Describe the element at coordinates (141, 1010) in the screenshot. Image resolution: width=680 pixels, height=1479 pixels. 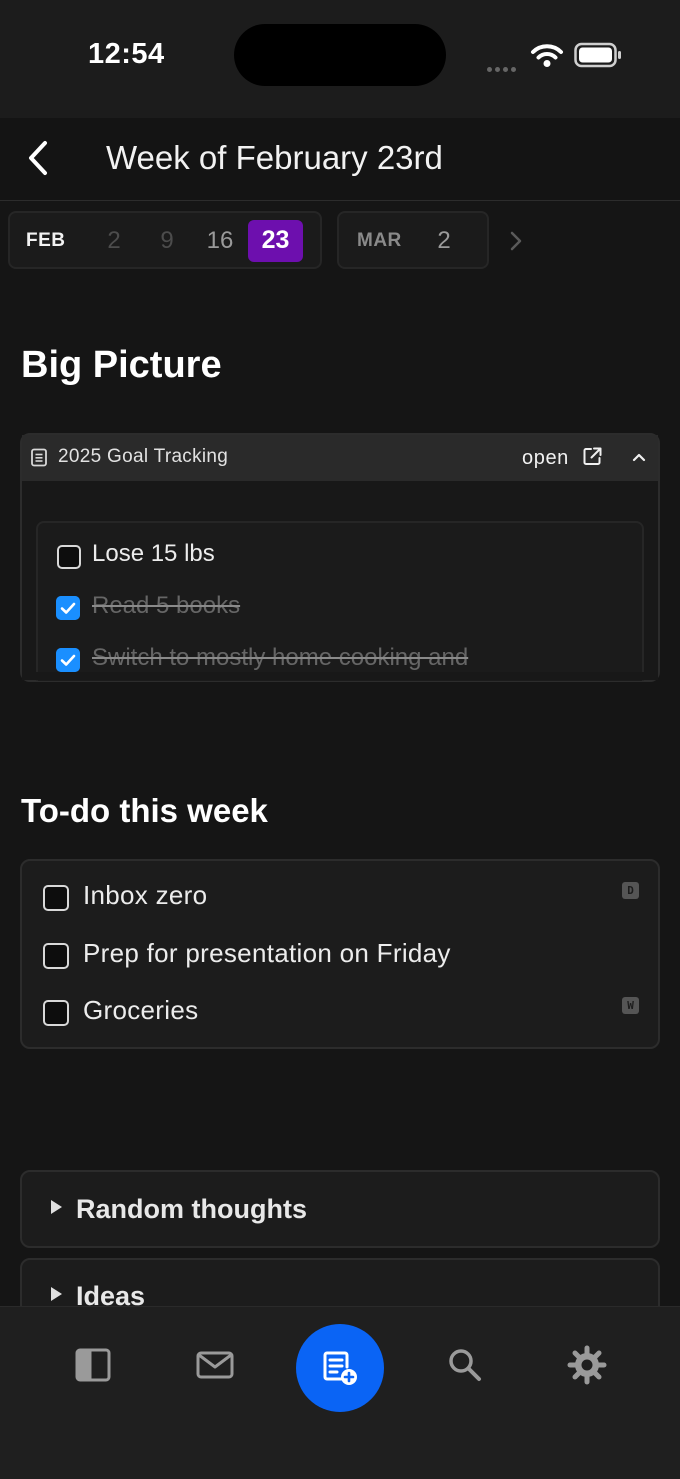
I see `todo-item-text: Groceries` at that location.